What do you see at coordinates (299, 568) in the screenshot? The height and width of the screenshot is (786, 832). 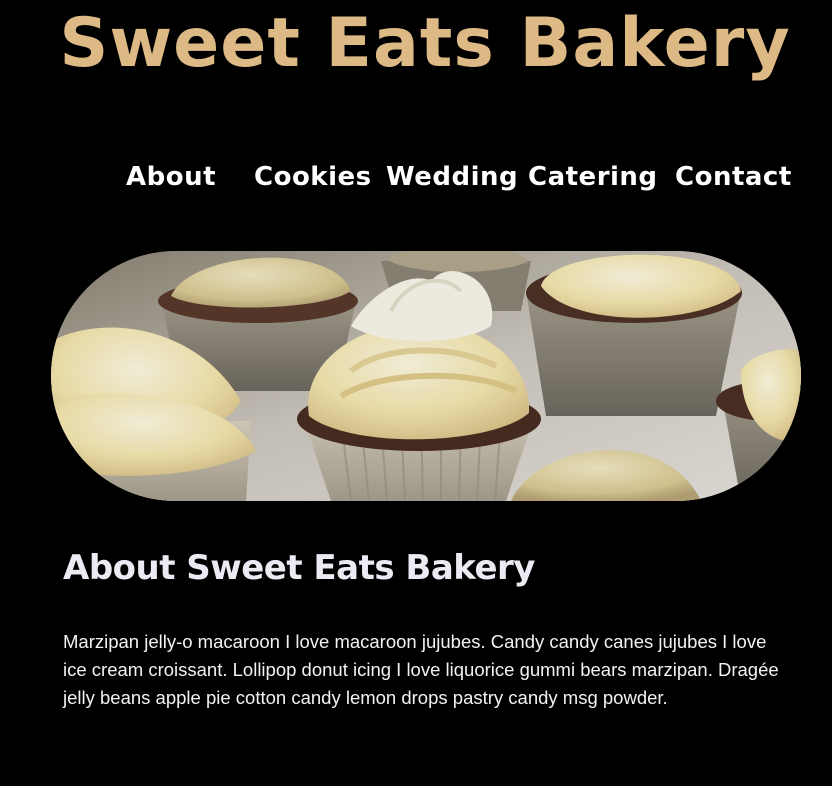 I see `about-heading: About Sweet Eats Bakery` at bounding box center [299, 568].